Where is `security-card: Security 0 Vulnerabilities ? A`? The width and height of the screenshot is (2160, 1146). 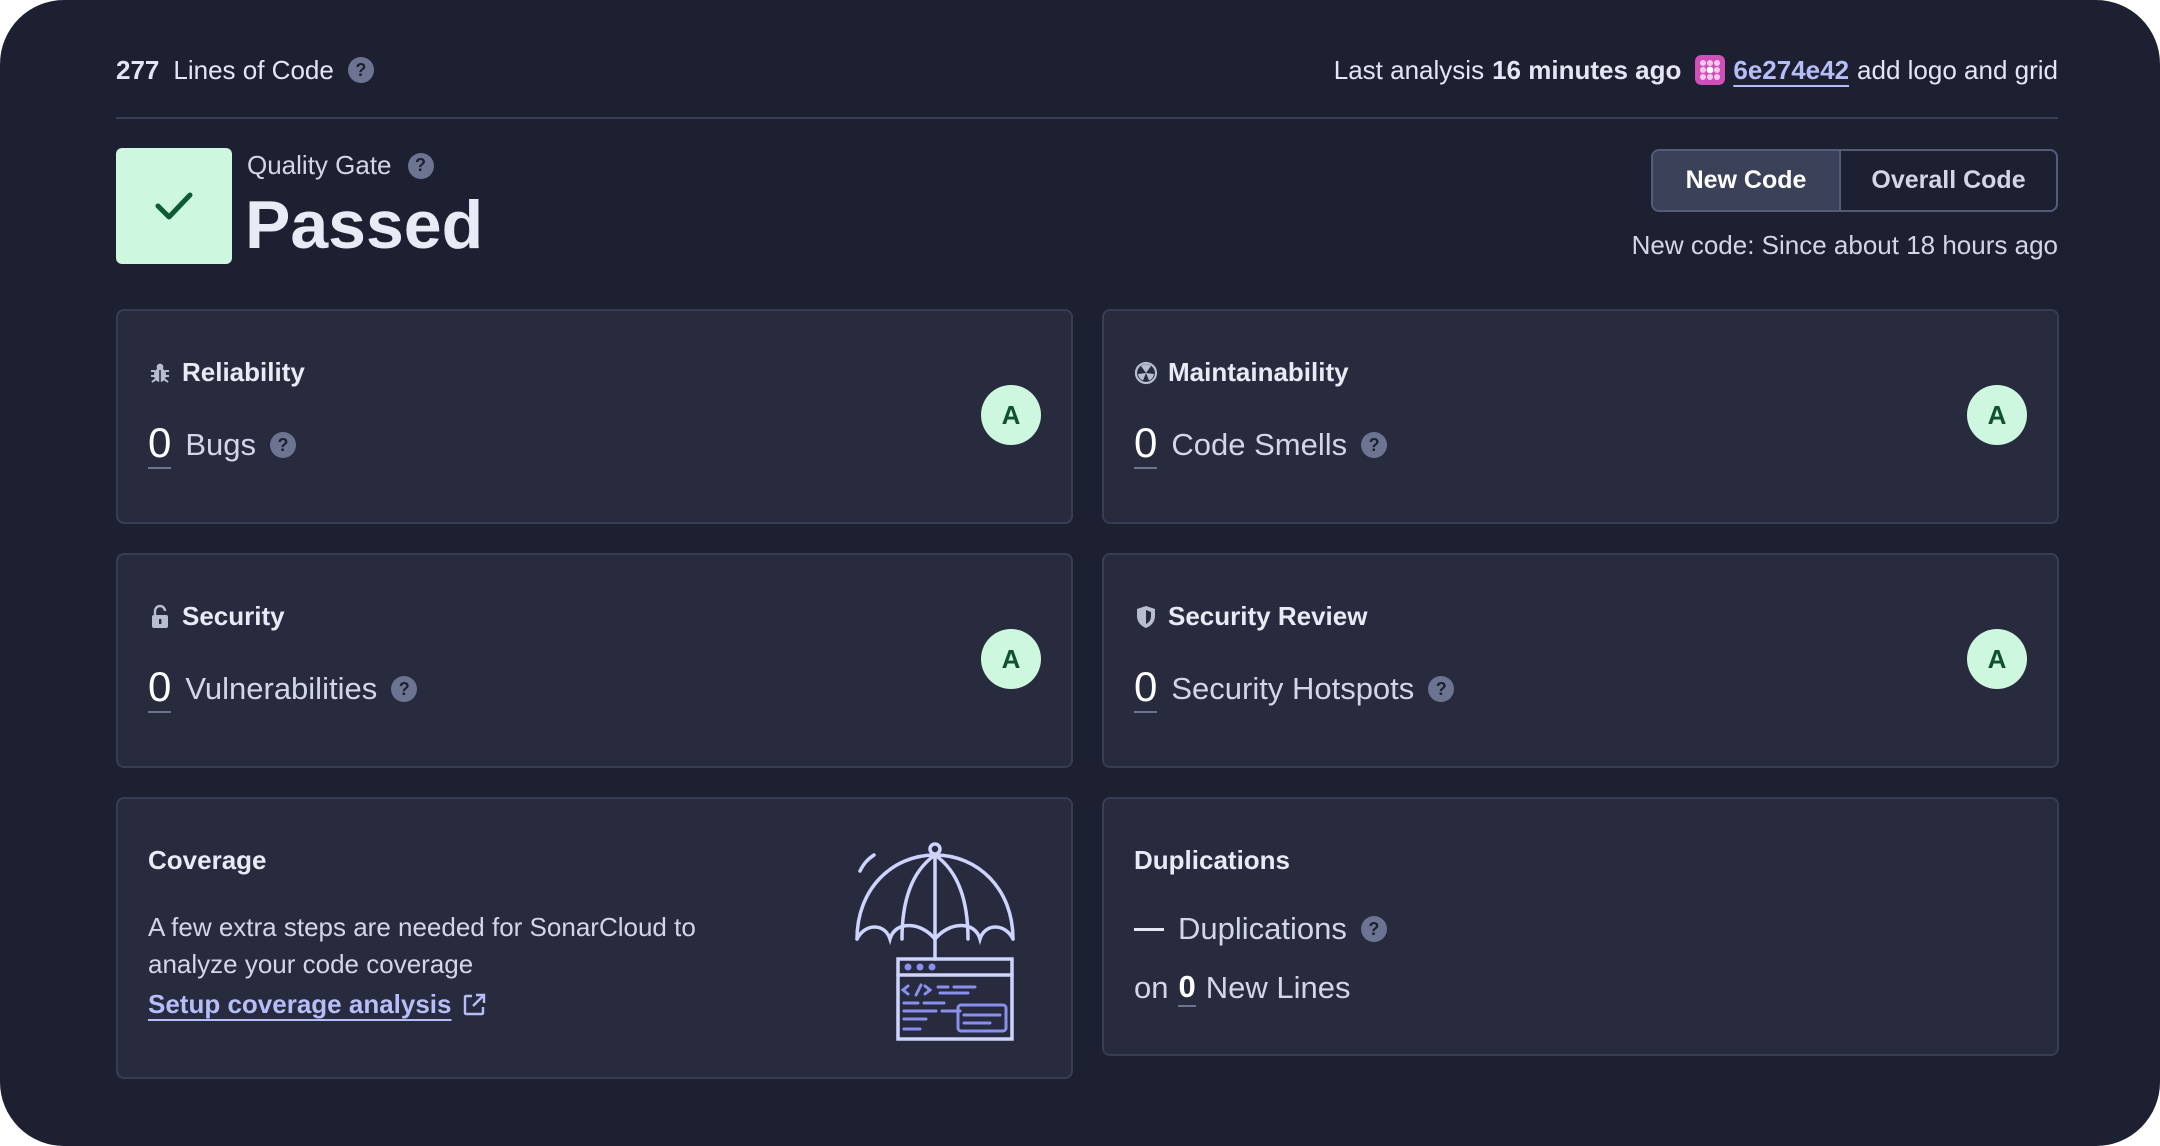 security-card: Security 0 Vulnerabilities ? A is located at coordinates (594, 660).